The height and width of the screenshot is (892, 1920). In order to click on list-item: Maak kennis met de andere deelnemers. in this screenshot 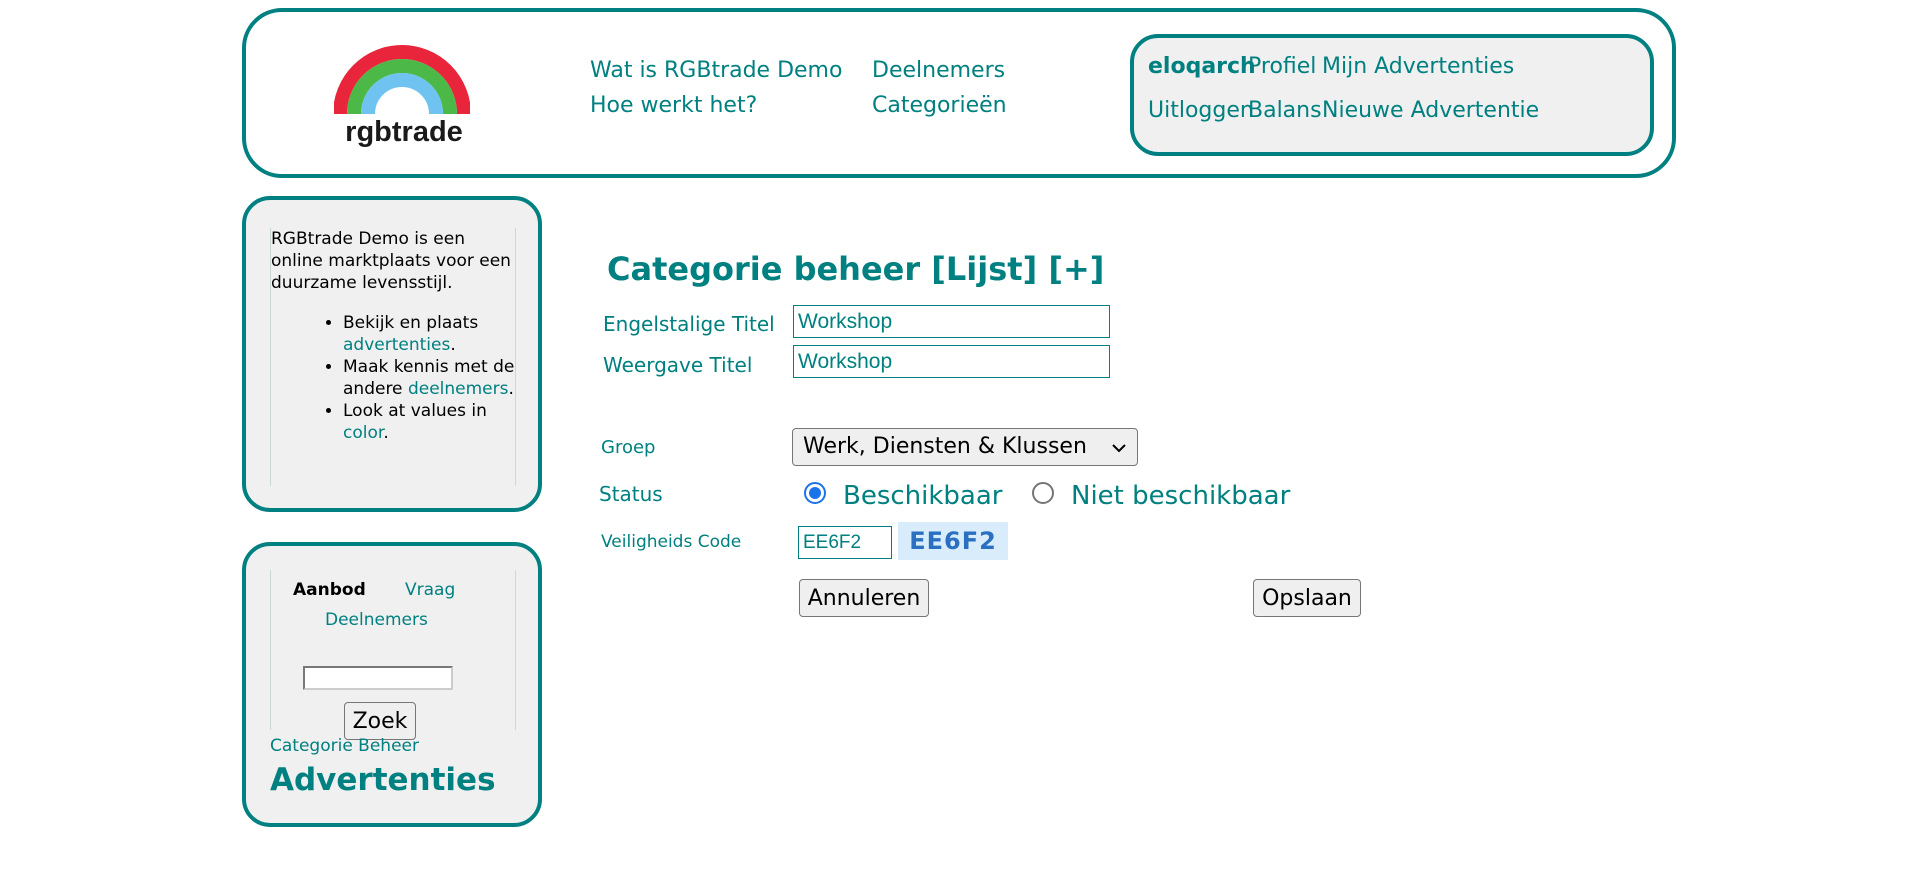, I will do `click(438, 378)`.